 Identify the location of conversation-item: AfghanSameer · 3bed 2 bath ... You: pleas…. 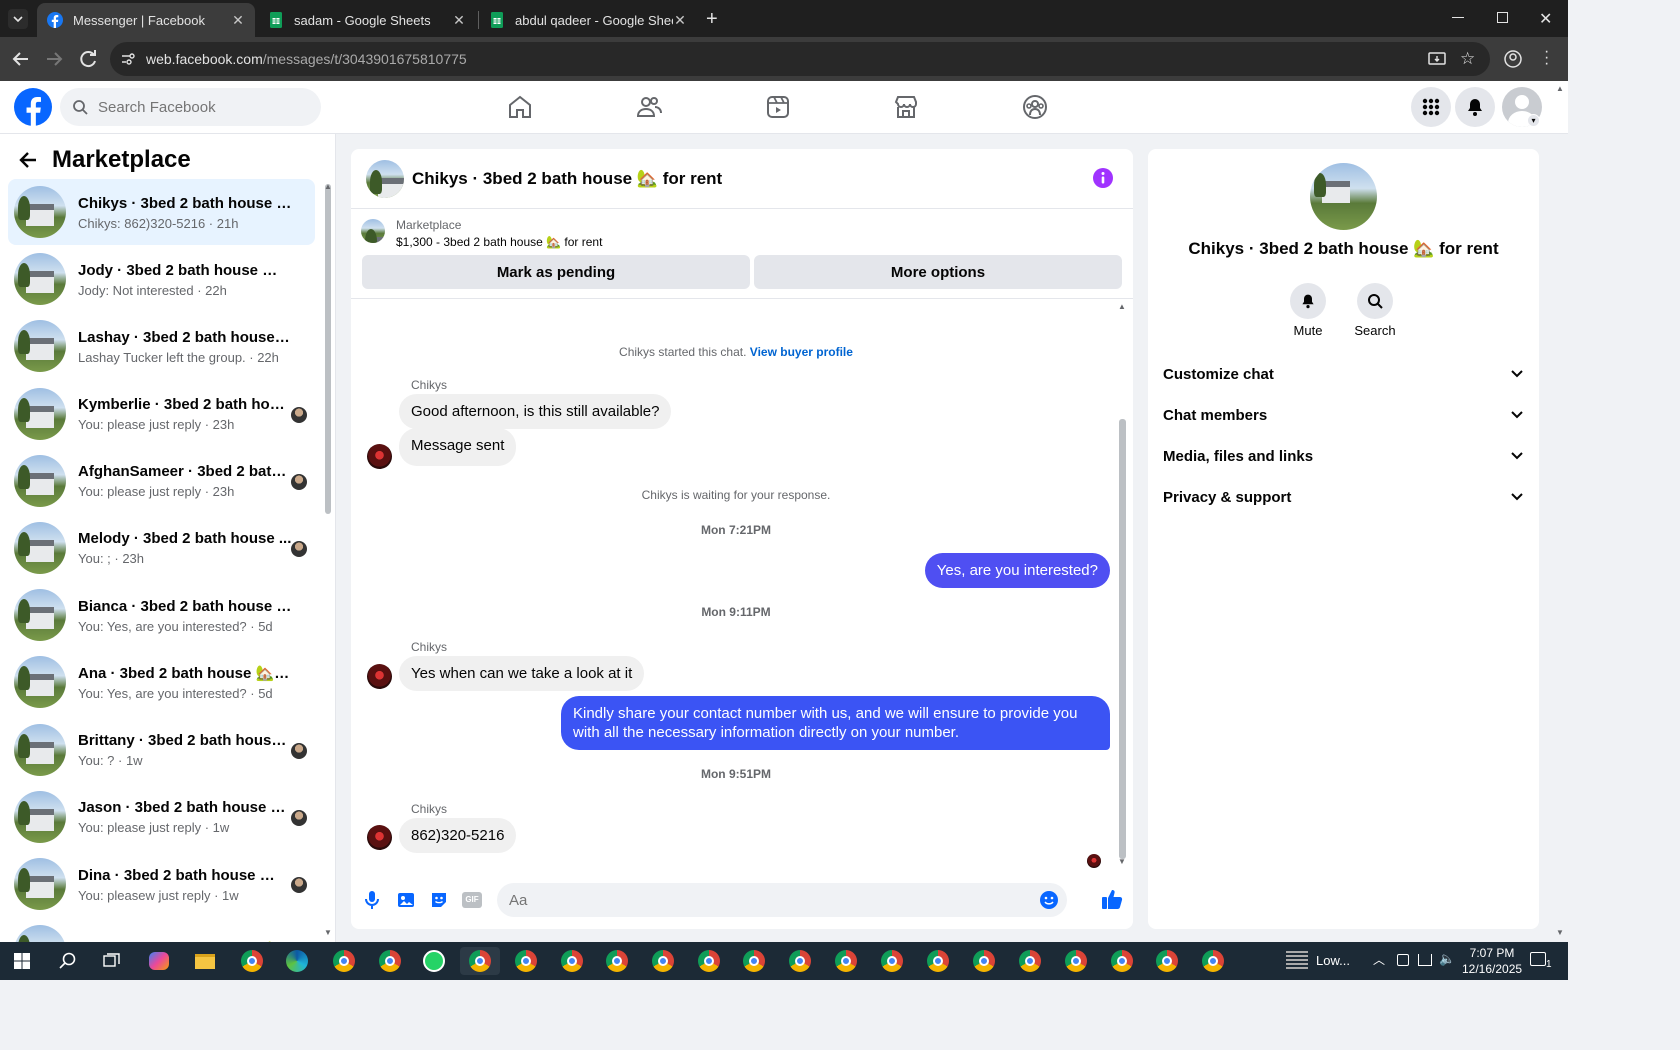
(161, 481).